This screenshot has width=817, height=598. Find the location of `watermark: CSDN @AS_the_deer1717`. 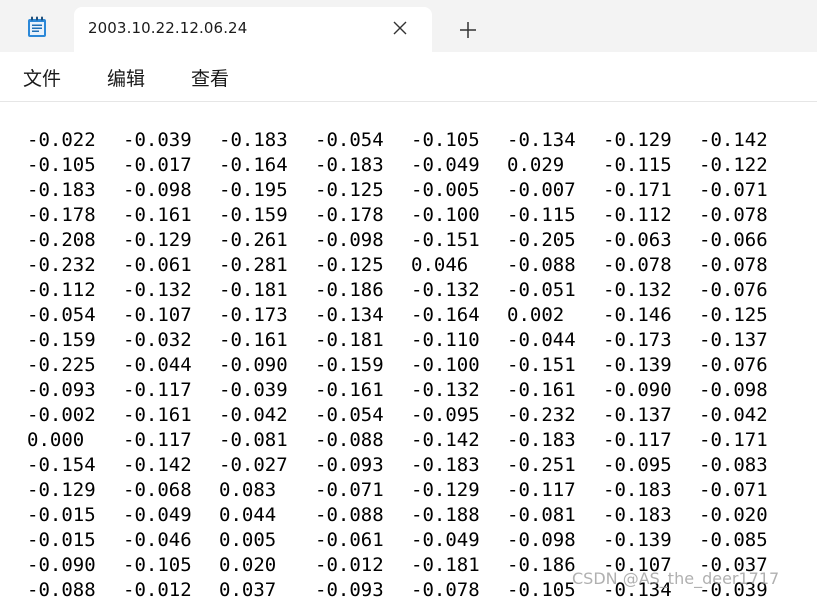

watermark: CSDN @AS_the_deer1717 is located at coordinates (676, 578).